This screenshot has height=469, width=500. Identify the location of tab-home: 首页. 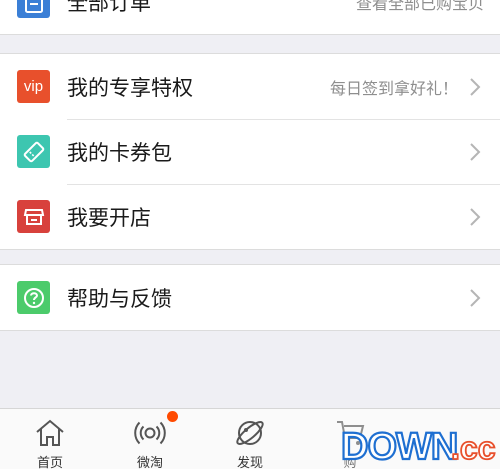
(50, 439).